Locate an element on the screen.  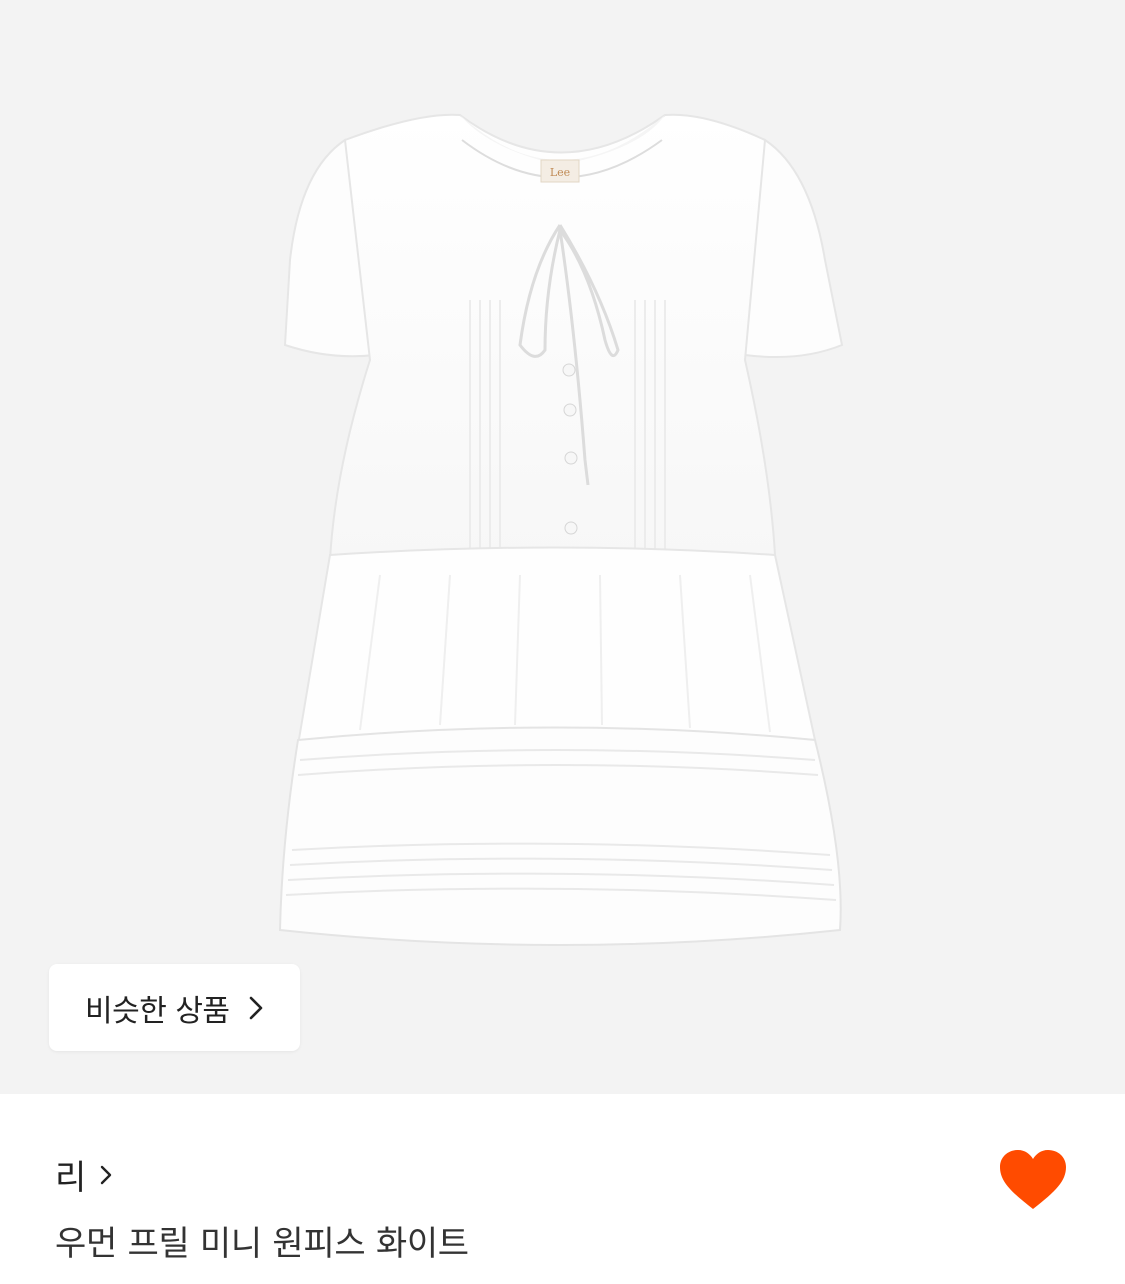
heart-icon is located at coordinates (1033, 1179).